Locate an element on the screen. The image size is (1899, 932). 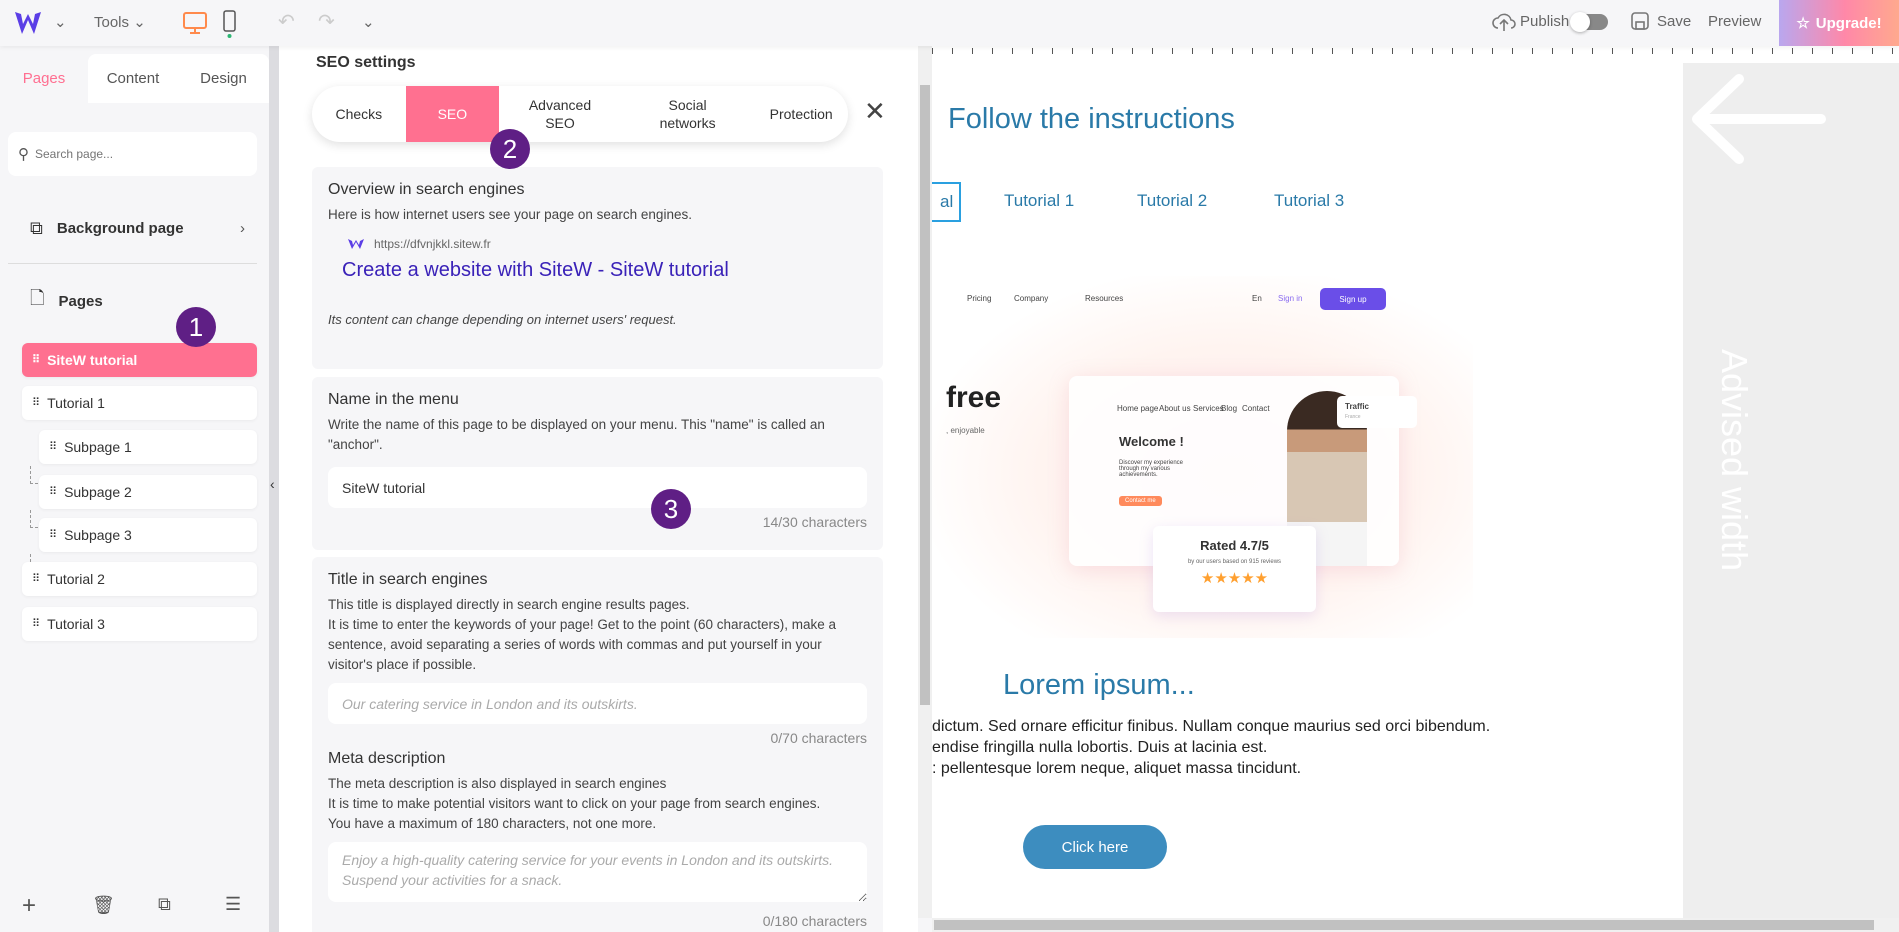
logo-chevron-icon: ⌄ is located at coordinates (60, 22).